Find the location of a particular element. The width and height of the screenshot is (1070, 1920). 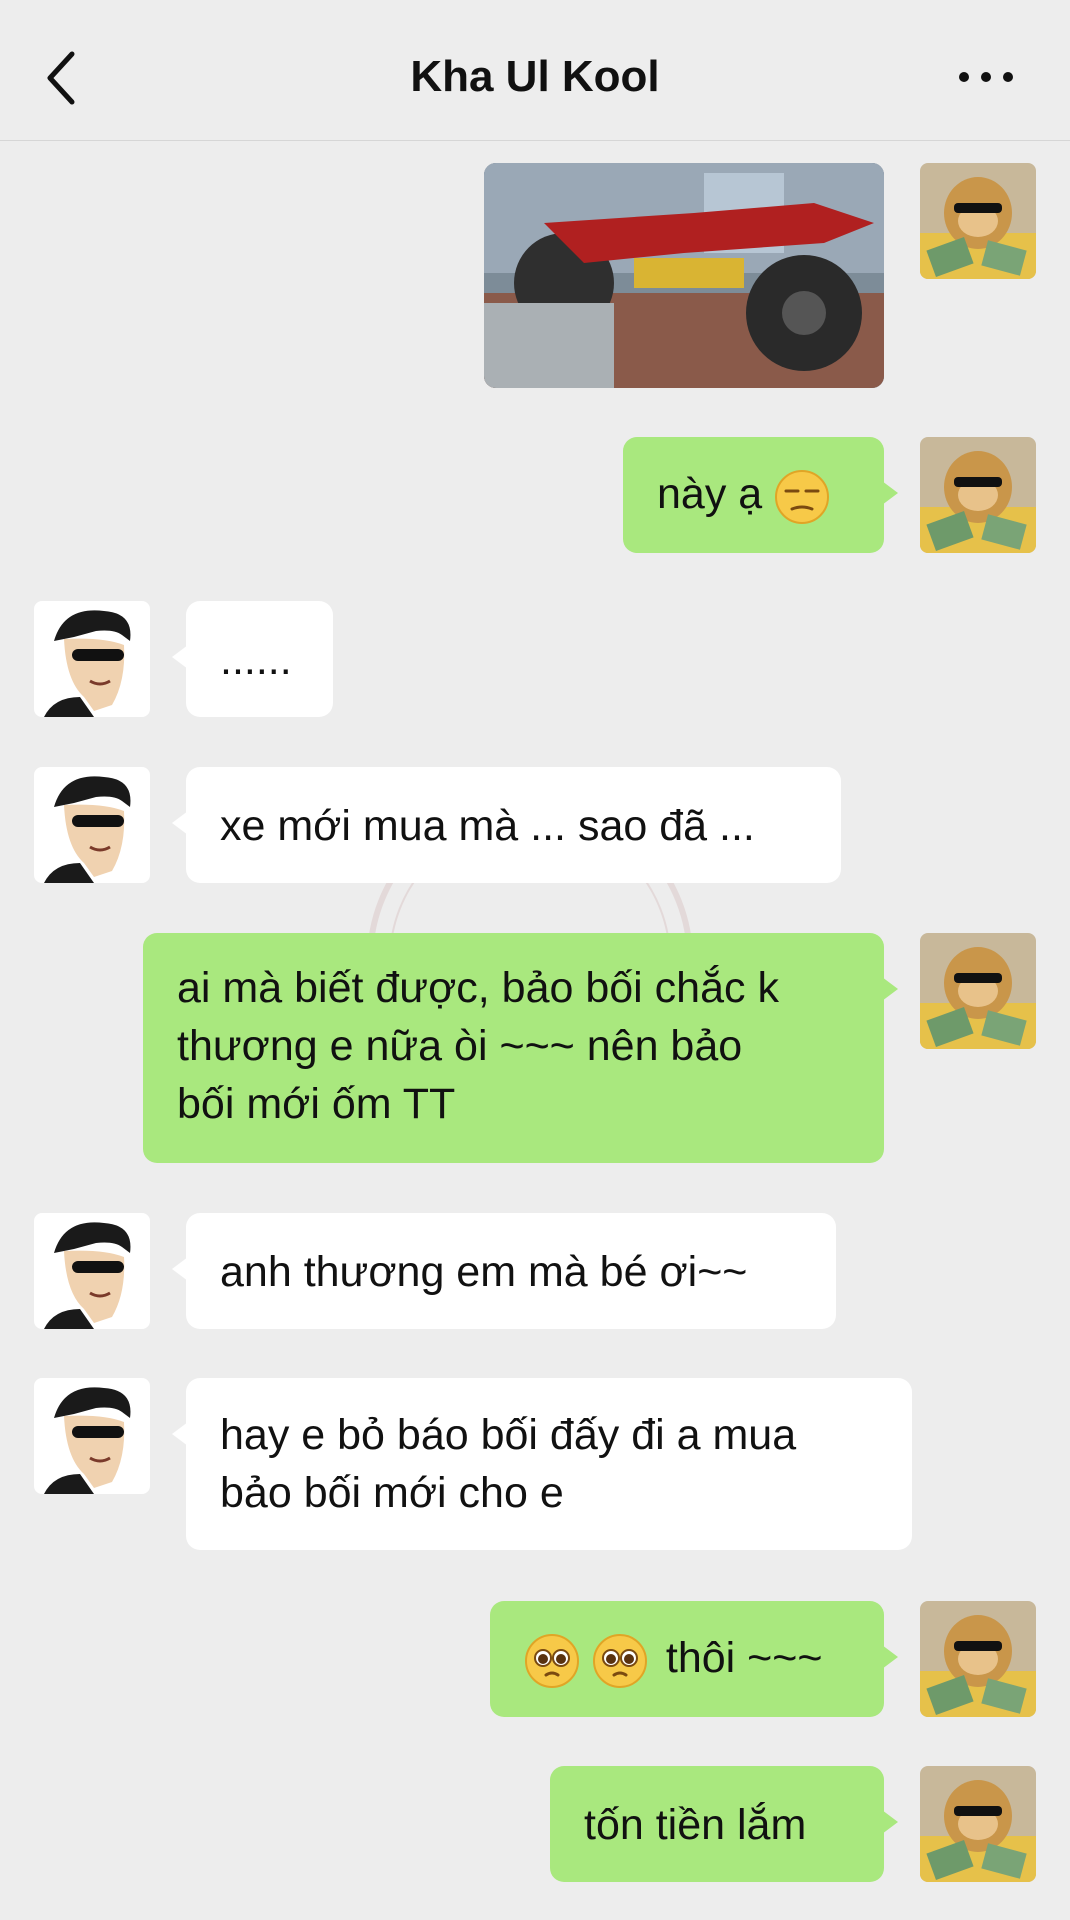

chat-title: Kha Ul Kool is located at coordinates (535, 76).